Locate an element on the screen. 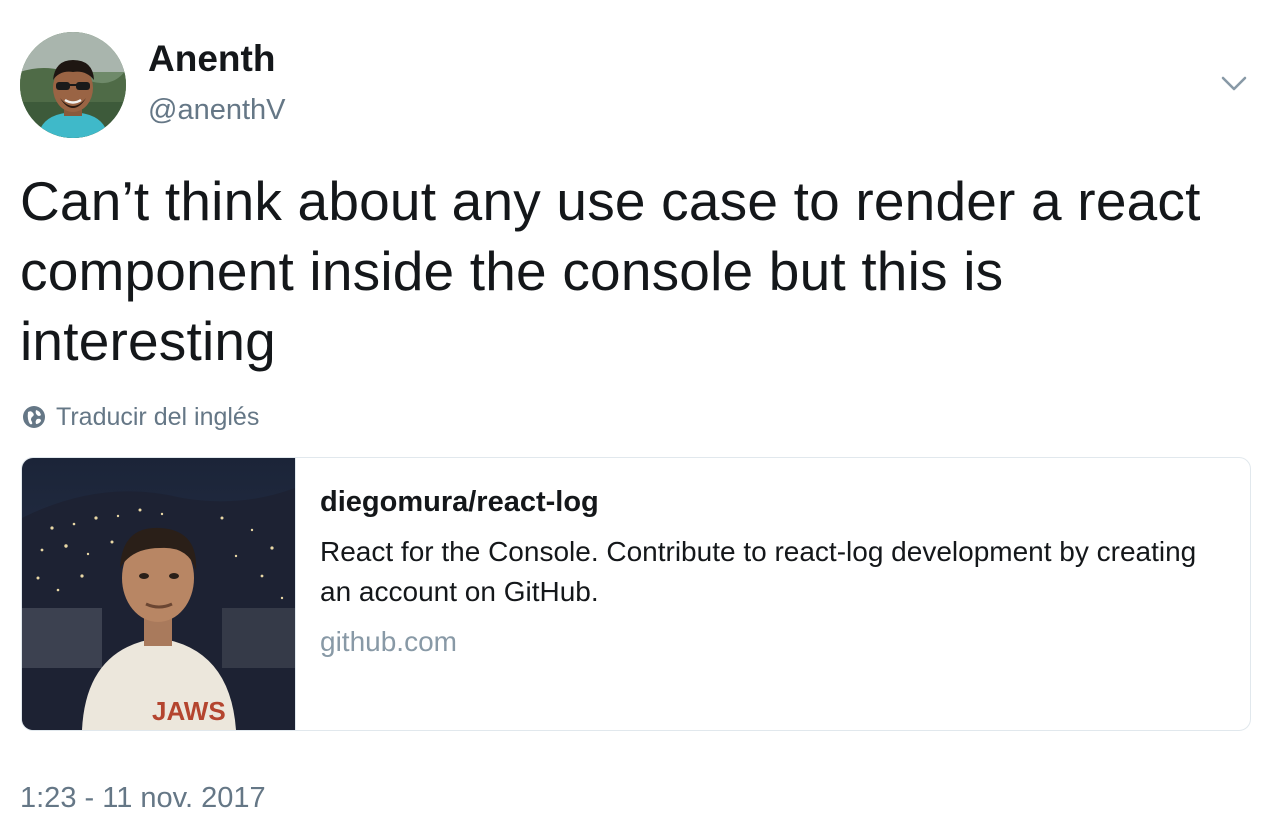 The width and height of the screenshot is (1286, 838). display-name: Anenth is located at coordinates (211, 59).